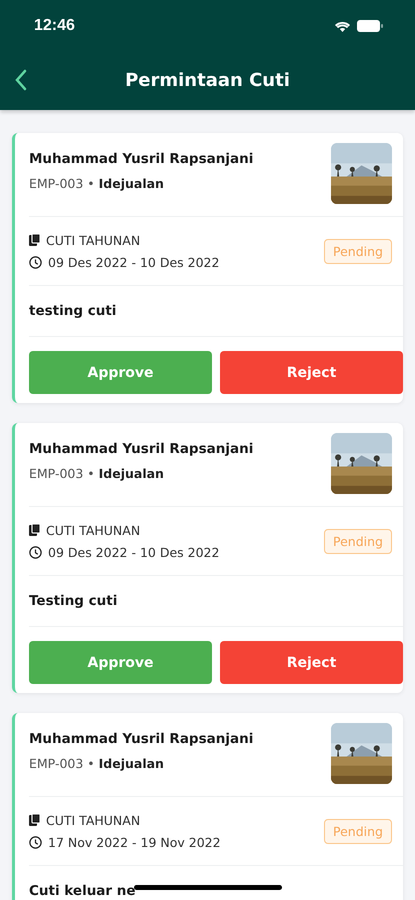 The image size is (415, 900). I want to click on page-title: Permintaan Cuti, so click(207, 80).